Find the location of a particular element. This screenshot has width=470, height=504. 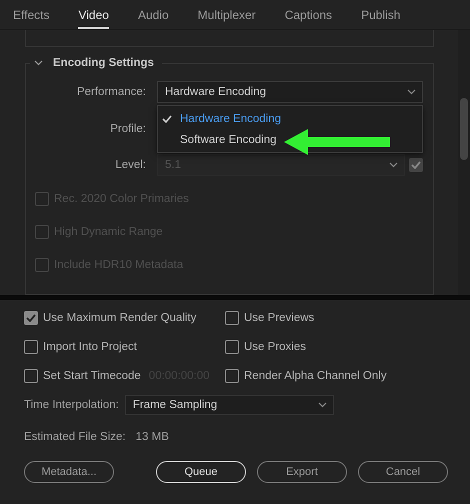

checkmark-icon is located at coordinates (167, 118).